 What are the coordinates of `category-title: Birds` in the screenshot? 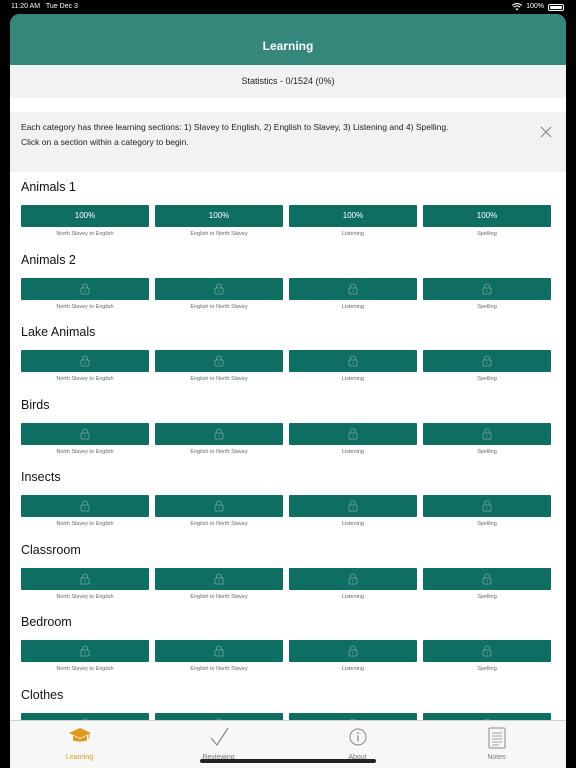 It's located at (35, 404).